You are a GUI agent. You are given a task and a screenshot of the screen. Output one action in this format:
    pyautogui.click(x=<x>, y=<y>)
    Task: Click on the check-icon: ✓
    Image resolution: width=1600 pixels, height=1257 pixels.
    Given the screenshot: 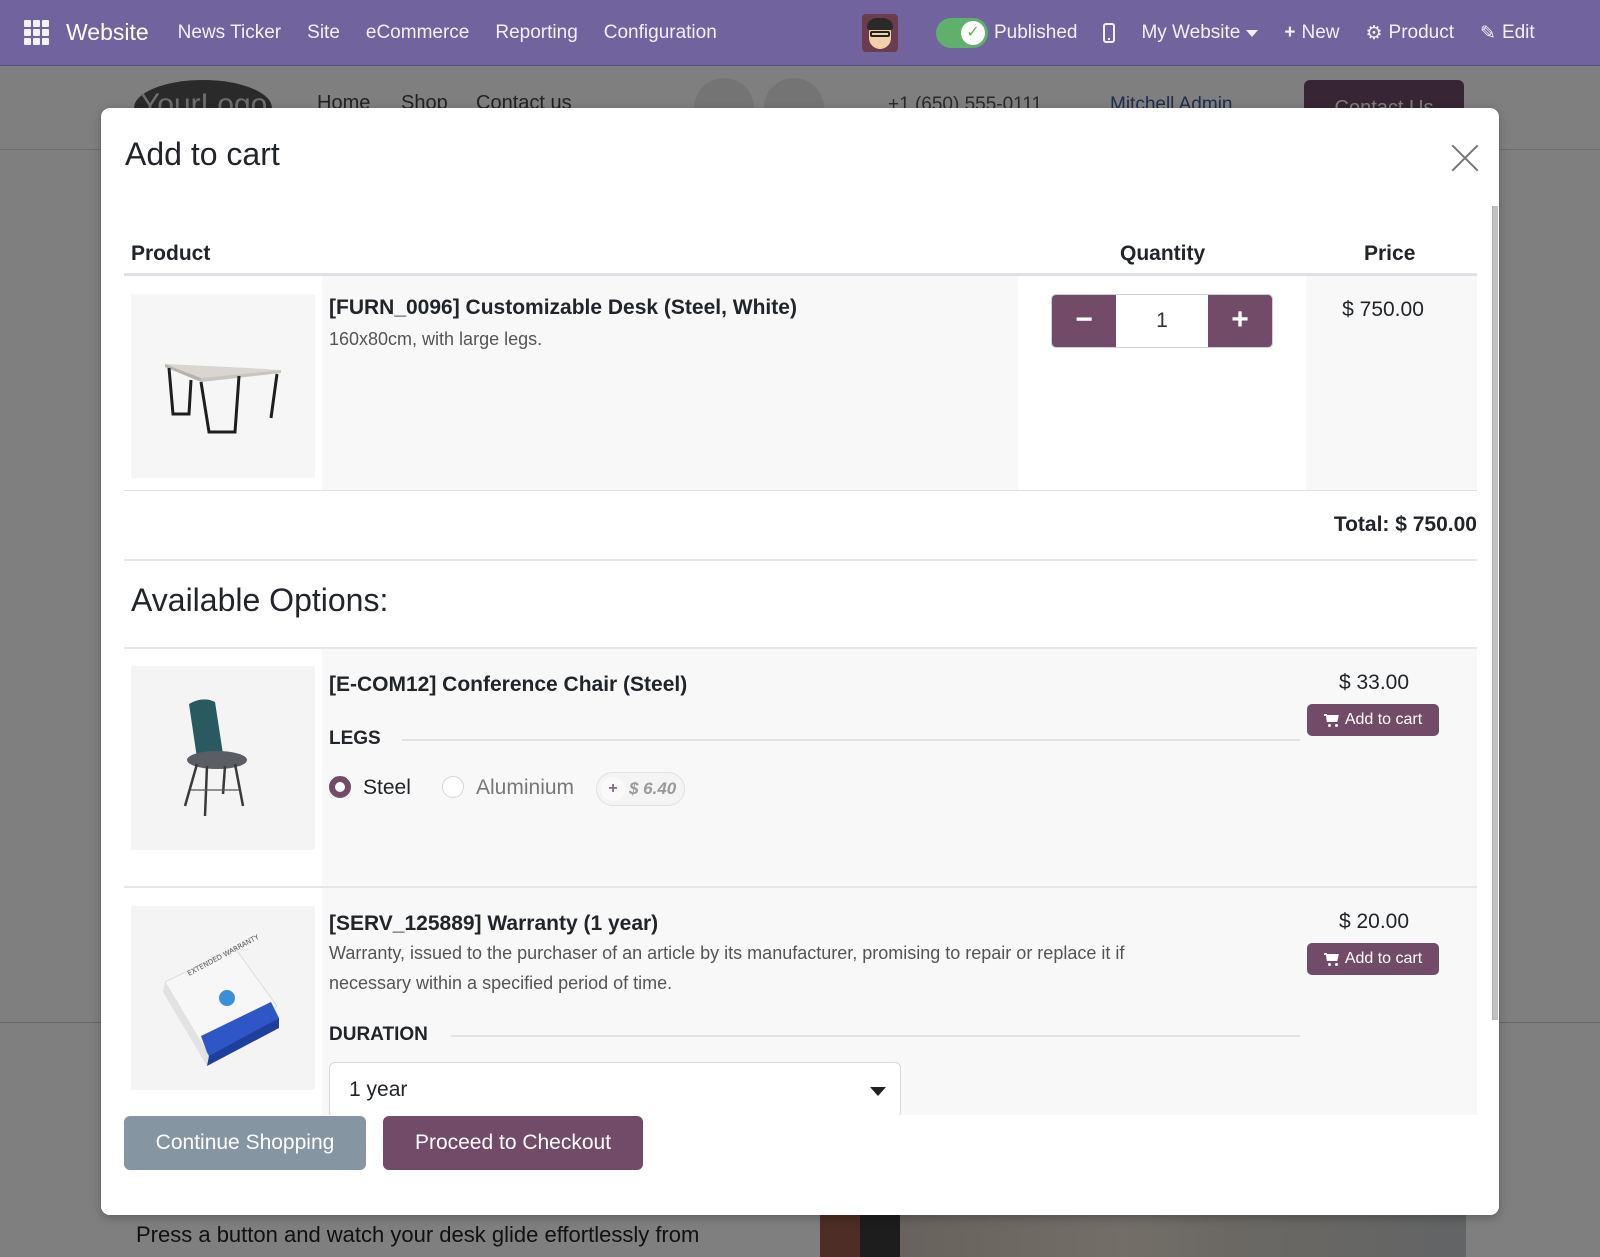 What is the action you would take?
    pyautogui.click(x=973, y=33)
    